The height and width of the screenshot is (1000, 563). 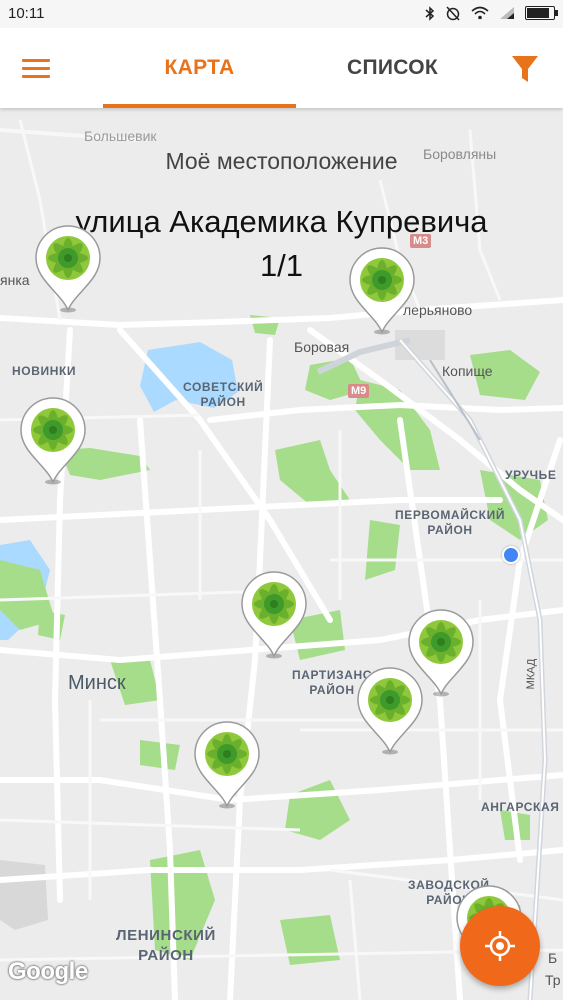 What do you see at coordinates (480, 13) in the screenshot?
I see `wifi-icon` at bounding box center [480, 13].